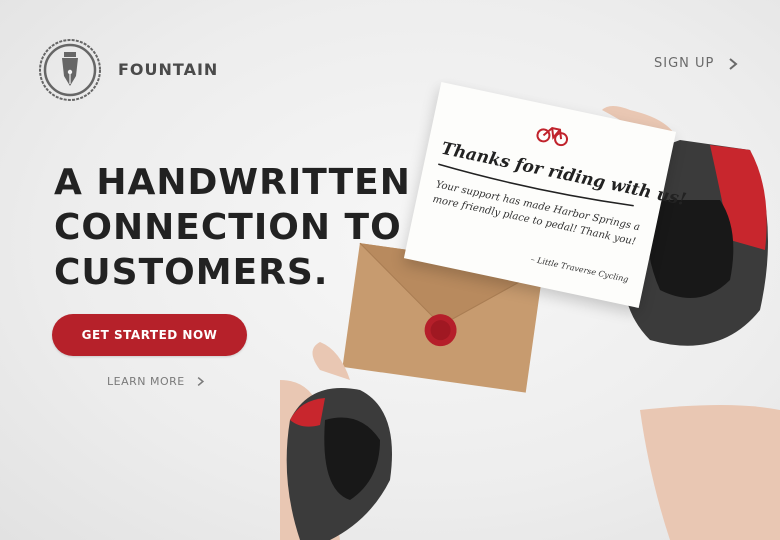 The image size is (780, 540). I want to click on brand-name: FOUNTAIN, so click(168, 69).